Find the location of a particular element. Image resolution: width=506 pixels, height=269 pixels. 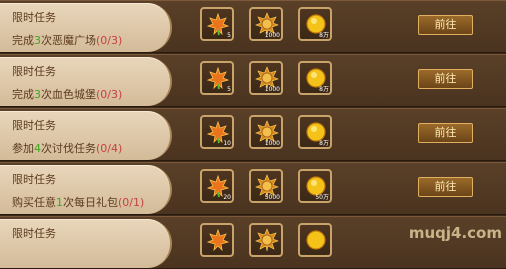

reward-quantity: 10 is located at coordinates (227, 143).